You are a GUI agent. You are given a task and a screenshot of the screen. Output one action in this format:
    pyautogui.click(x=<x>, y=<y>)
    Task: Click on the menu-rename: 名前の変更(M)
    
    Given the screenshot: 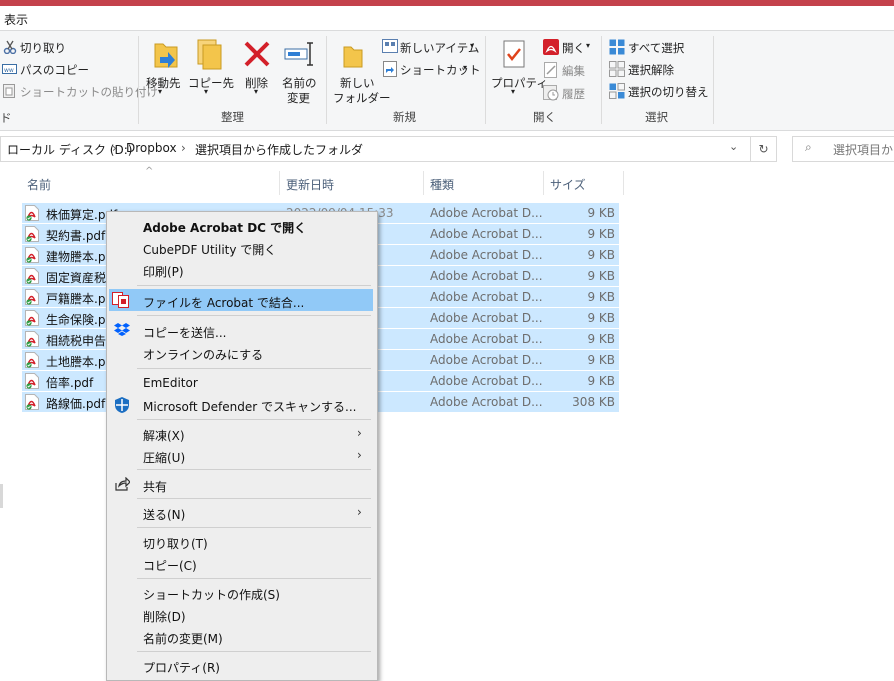 What is the action you would take?
    pyautogui.click(x=183, y=638)
    